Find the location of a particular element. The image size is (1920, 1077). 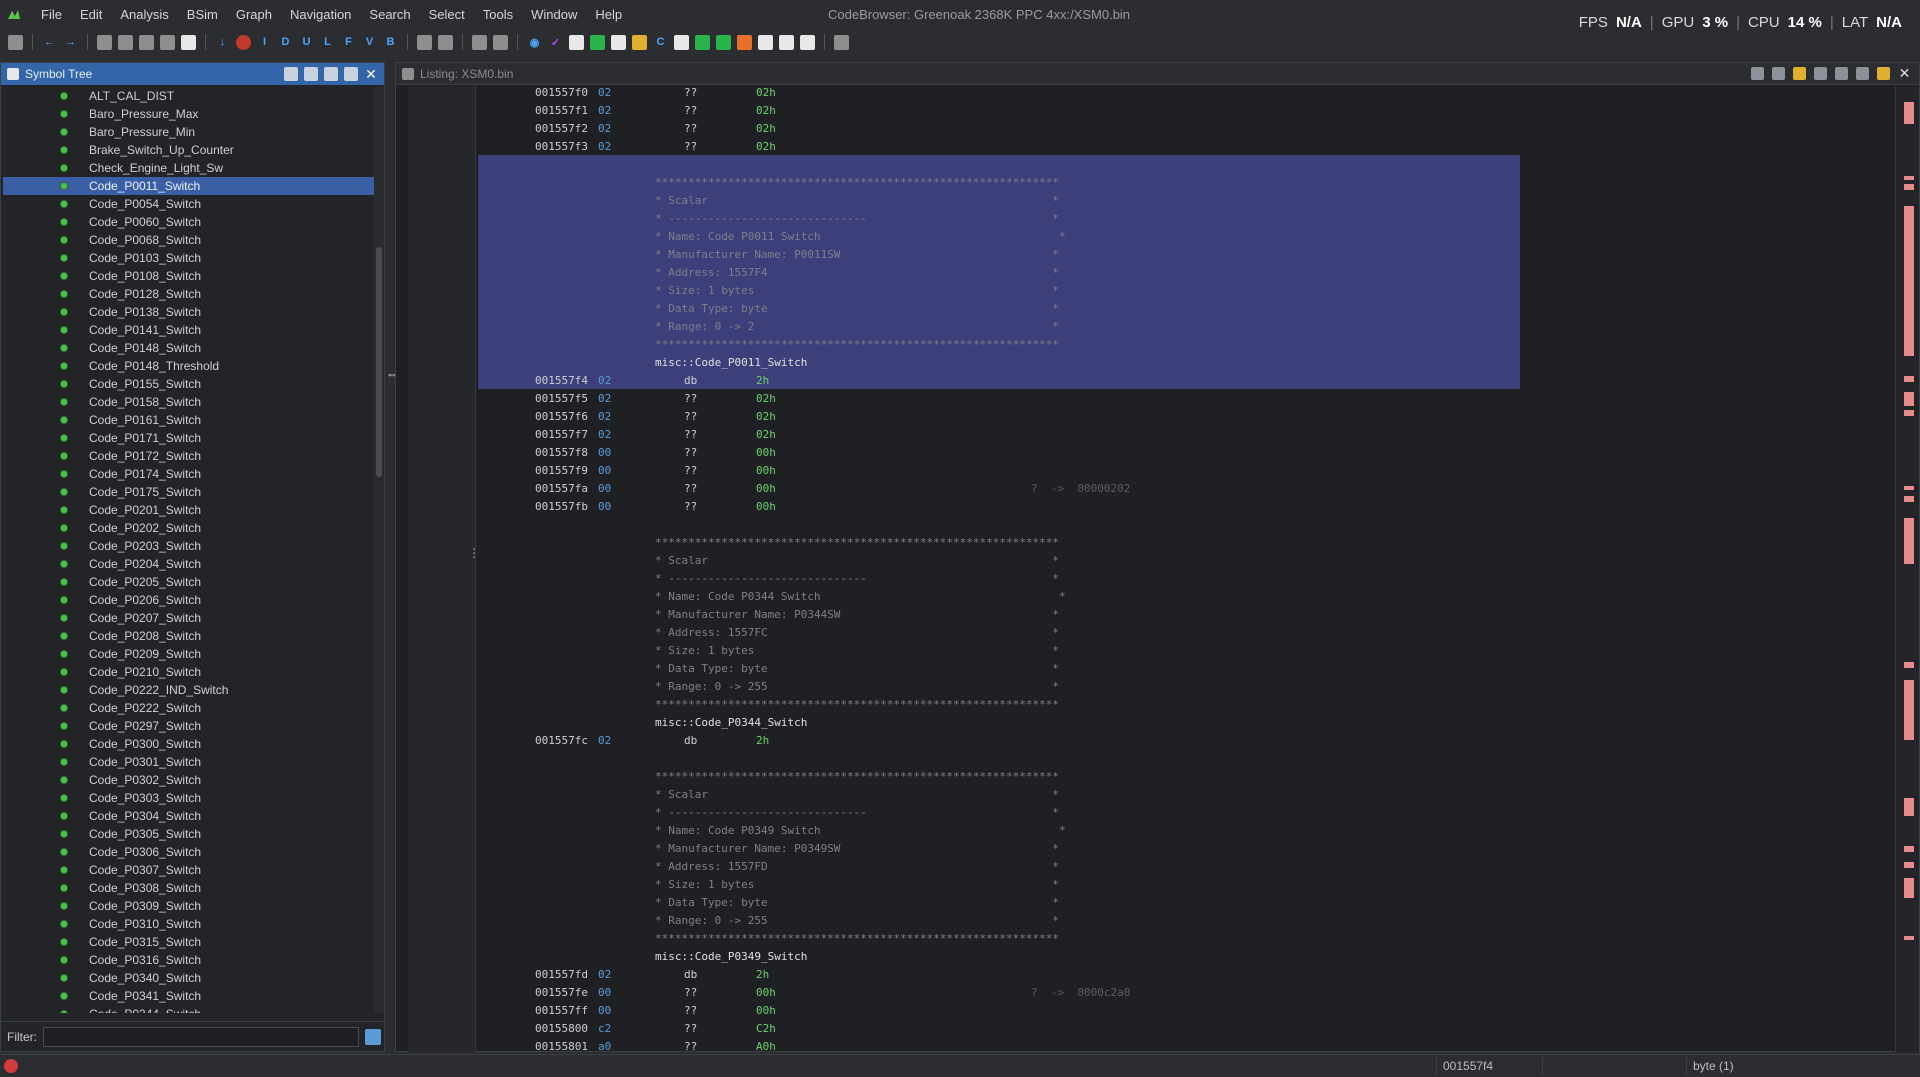

variable-icon: V is located at coordinates (369, 42).